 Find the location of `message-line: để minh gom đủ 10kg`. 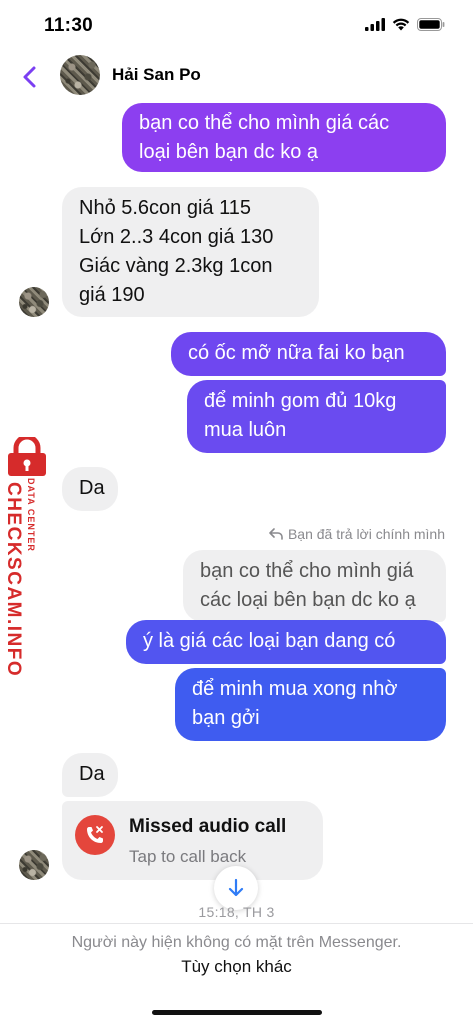

message-line: để minh gom đủ 10kg is located at coordinates (300, 401).